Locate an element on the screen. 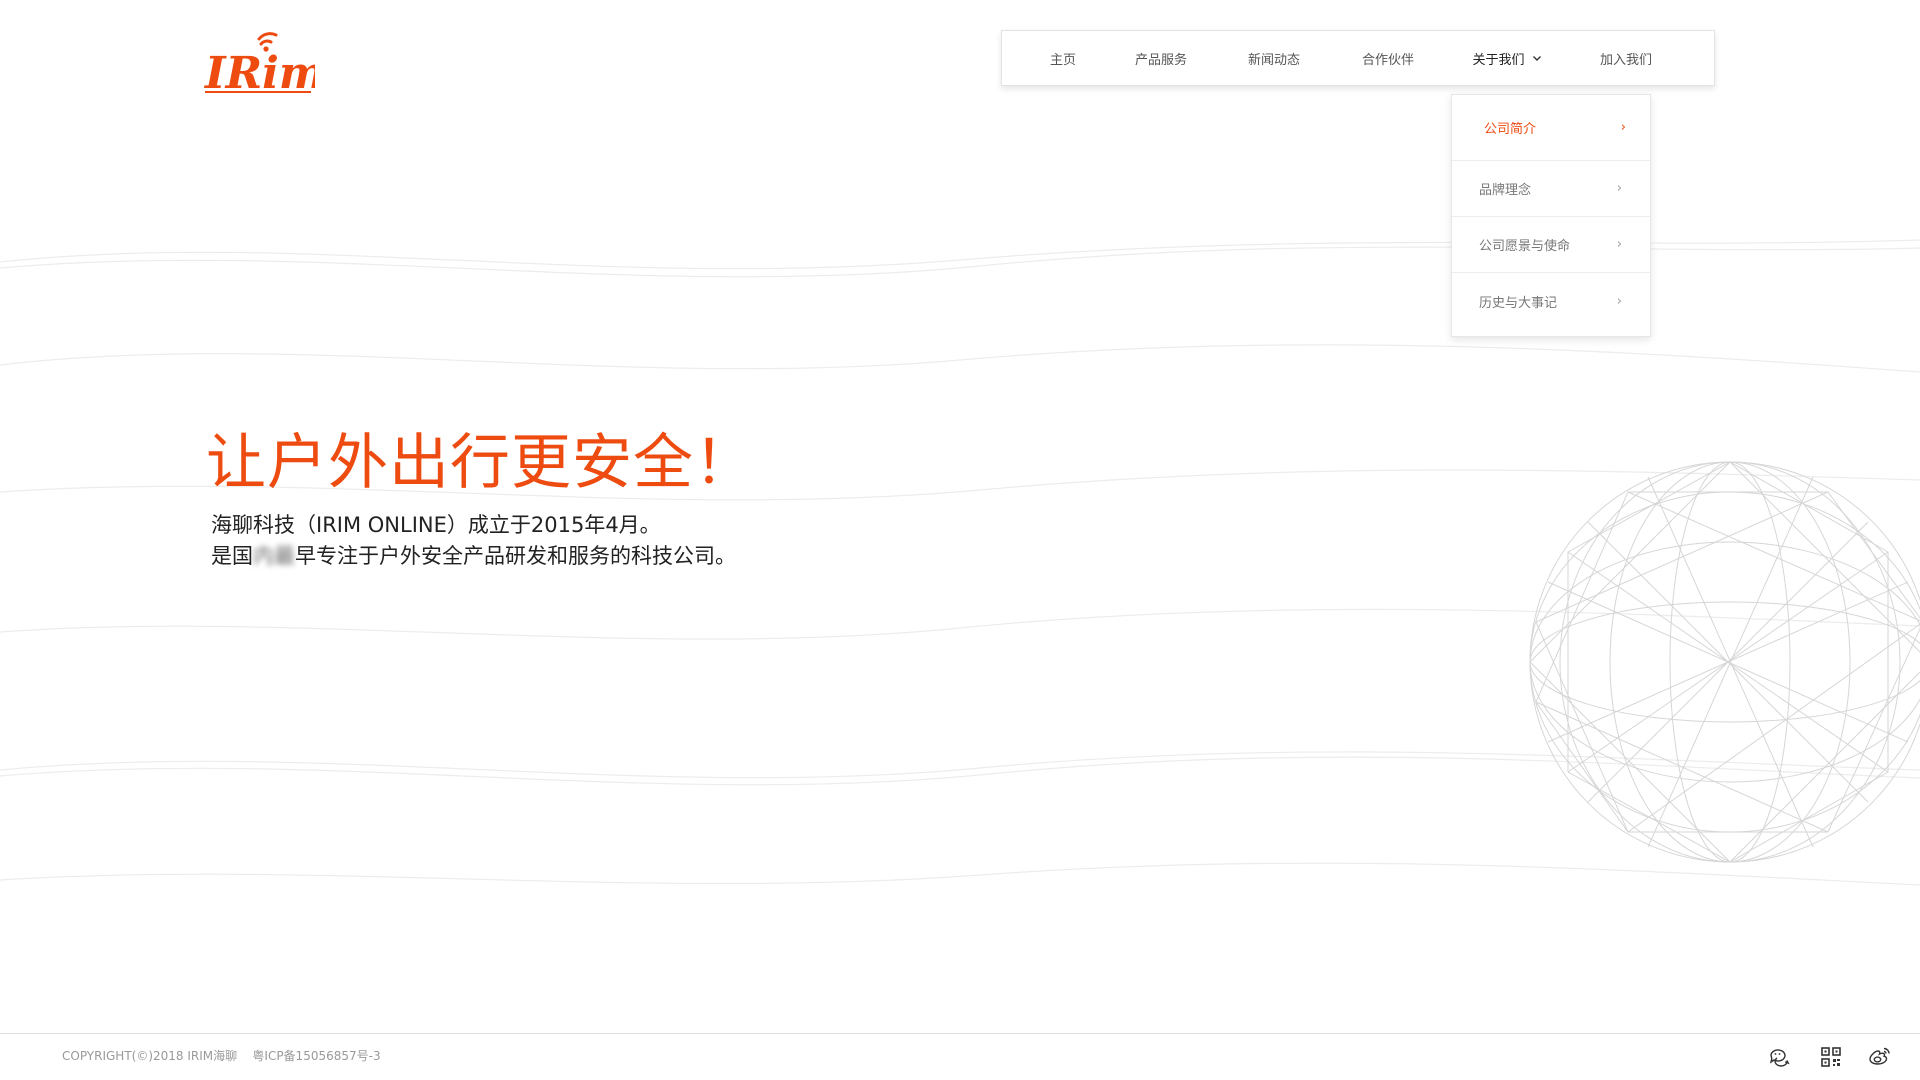 Image resolution: width=1920 pixels, height=1080 pixels. nav-item-label: 合作伙伴 is located at coordinates (1387, 60).